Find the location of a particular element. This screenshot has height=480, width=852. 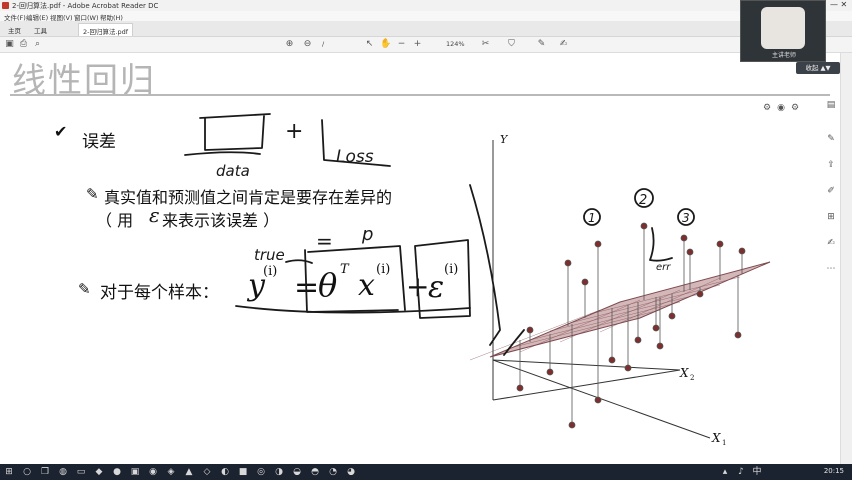

app-icon-6: ◇ is located at coordinates (207, 472).